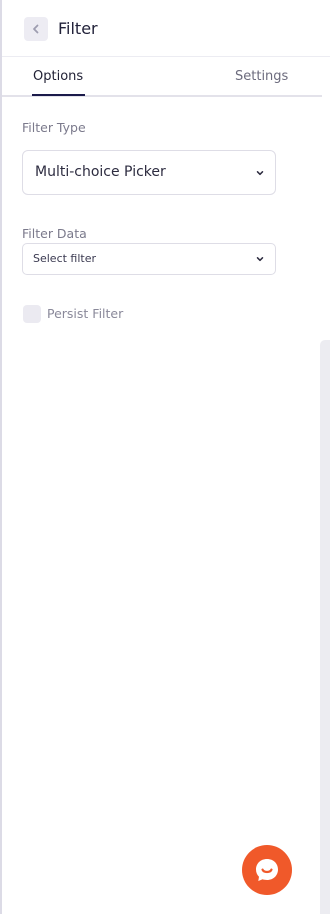 The height and width of the screenshot is (914, 330). What do you see at coordinates (58, 77) in the screenshot?
I see `tab-options: Options` at bounding box center [58, 77].